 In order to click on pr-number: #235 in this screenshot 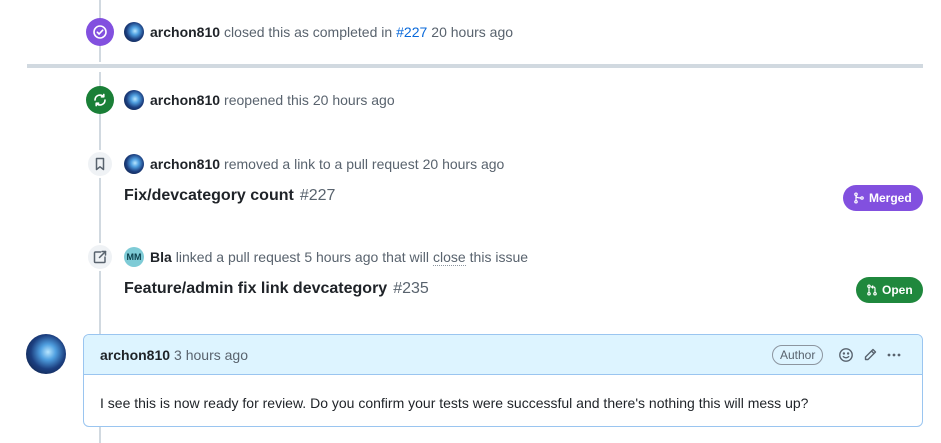, I will do `click(411, 288)`.